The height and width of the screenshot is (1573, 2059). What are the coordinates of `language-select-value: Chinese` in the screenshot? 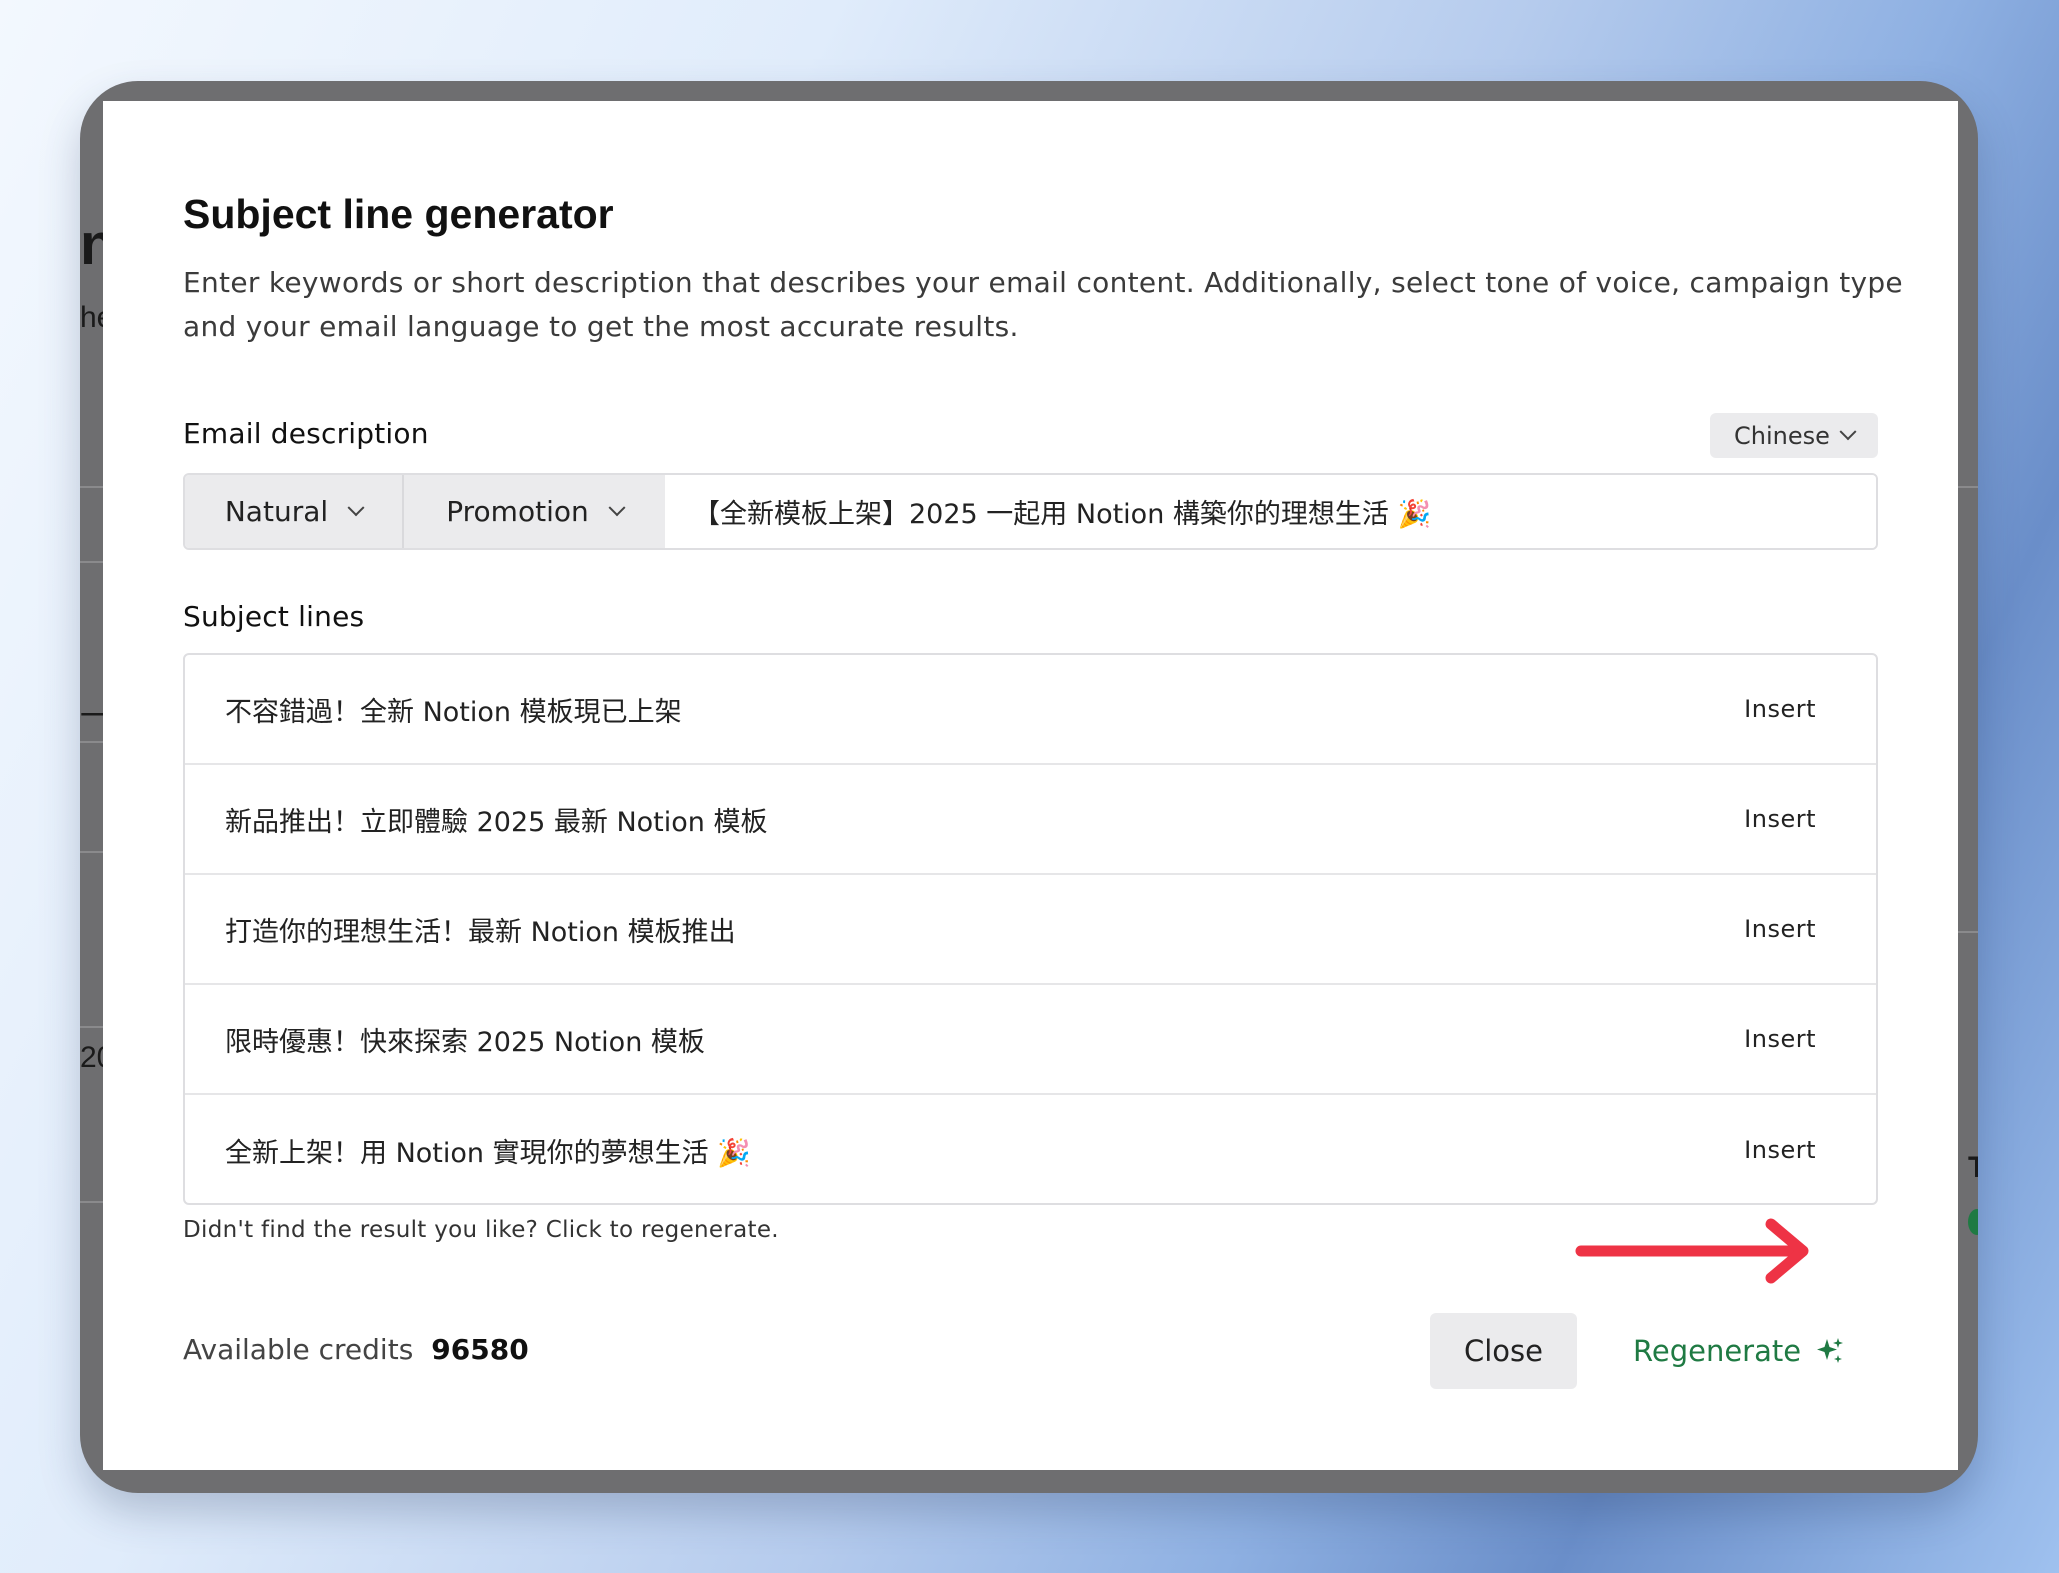 It's located at (1782, 435).